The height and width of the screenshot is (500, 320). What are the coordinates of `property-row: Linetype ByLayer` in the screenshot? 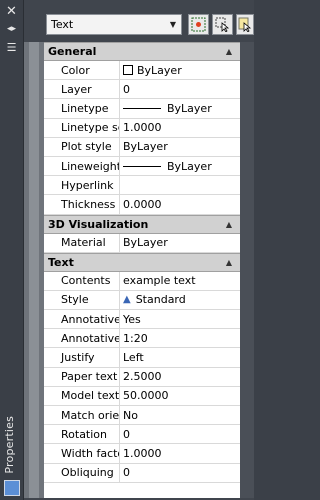 It's located at (142, 109).